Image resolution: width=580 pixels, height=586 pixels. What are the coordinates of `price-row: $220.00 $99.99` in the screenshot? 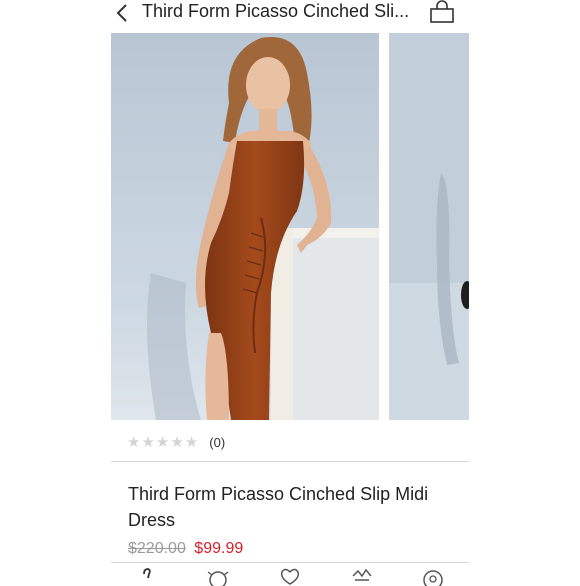 It's located at (185, 549).